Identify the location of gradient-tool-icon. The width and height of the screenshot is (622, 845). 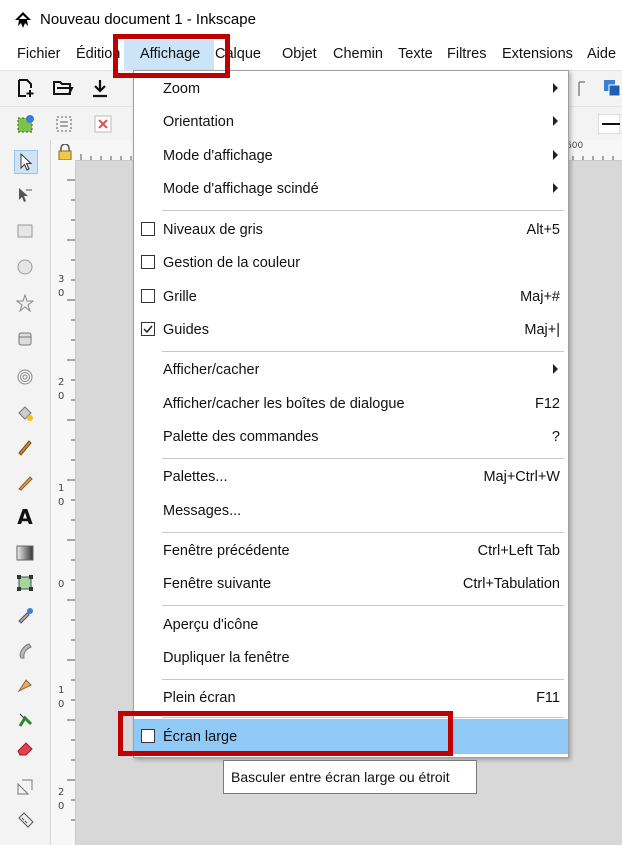
(25, 553).